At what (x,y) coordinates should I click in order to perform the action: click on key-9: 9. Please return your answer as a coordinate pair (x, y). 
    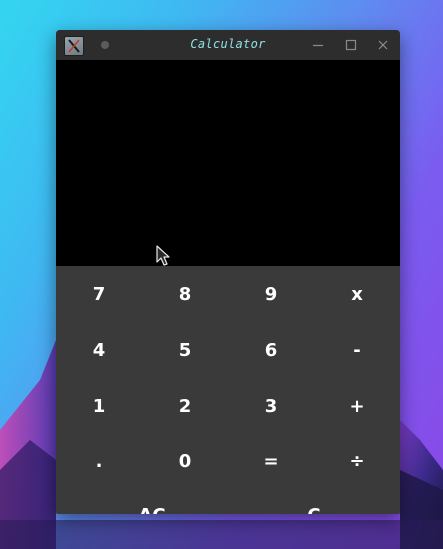
    Looking at the image, I should click on (271, 294).